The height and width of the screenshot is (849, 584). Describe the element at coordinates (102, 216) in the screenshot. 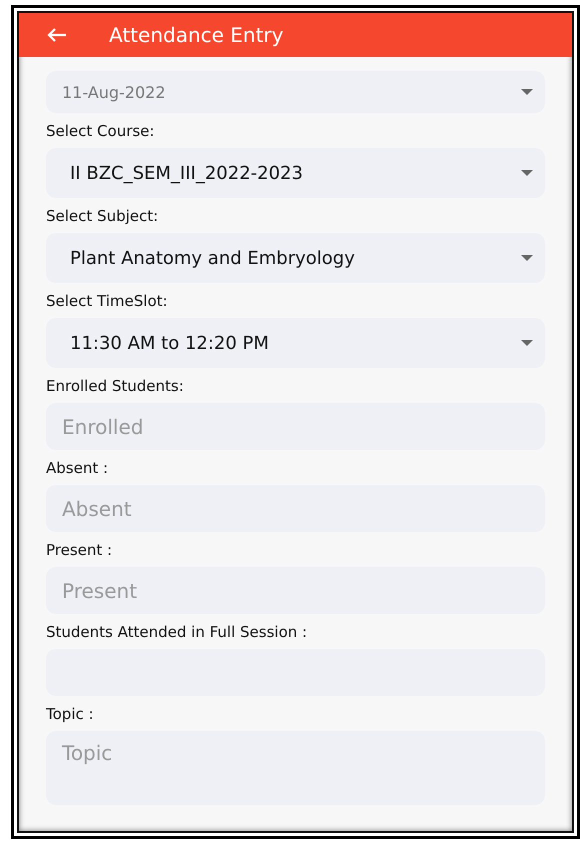

I see `field-label: Select Subject:` at that location.